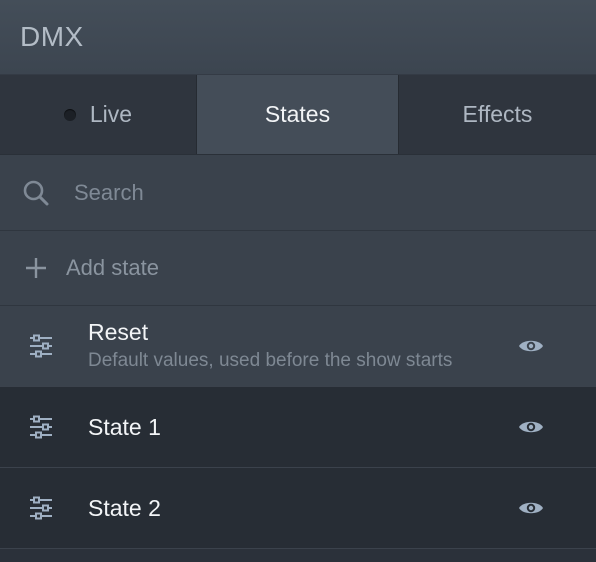 The height and width of the screenshot is (562, 596). I want to click on tab-effects: Effects, so click(497, 114).